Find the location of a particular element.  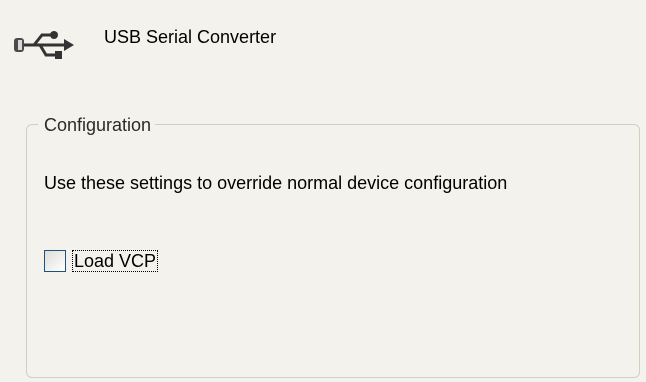

load-vcp-label: Load VCP is located at coordinates (115, 261).